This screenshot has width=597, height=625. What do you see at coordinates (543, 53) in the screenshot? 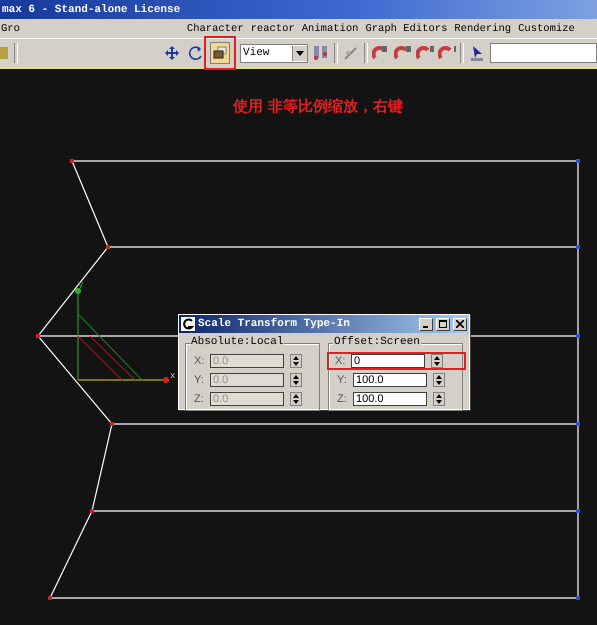
I see `selection-set-field` at bounding box center [543, 53].